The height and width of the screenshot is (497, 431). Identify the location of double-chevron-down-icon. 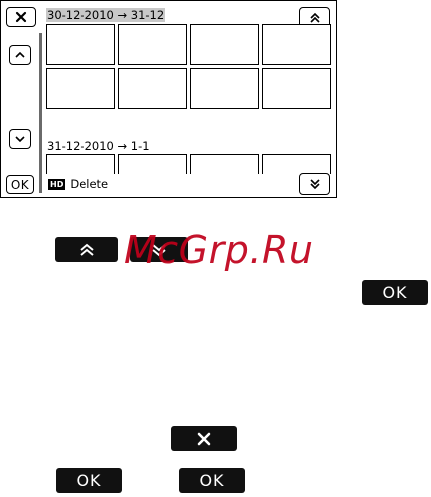
(314, 184).